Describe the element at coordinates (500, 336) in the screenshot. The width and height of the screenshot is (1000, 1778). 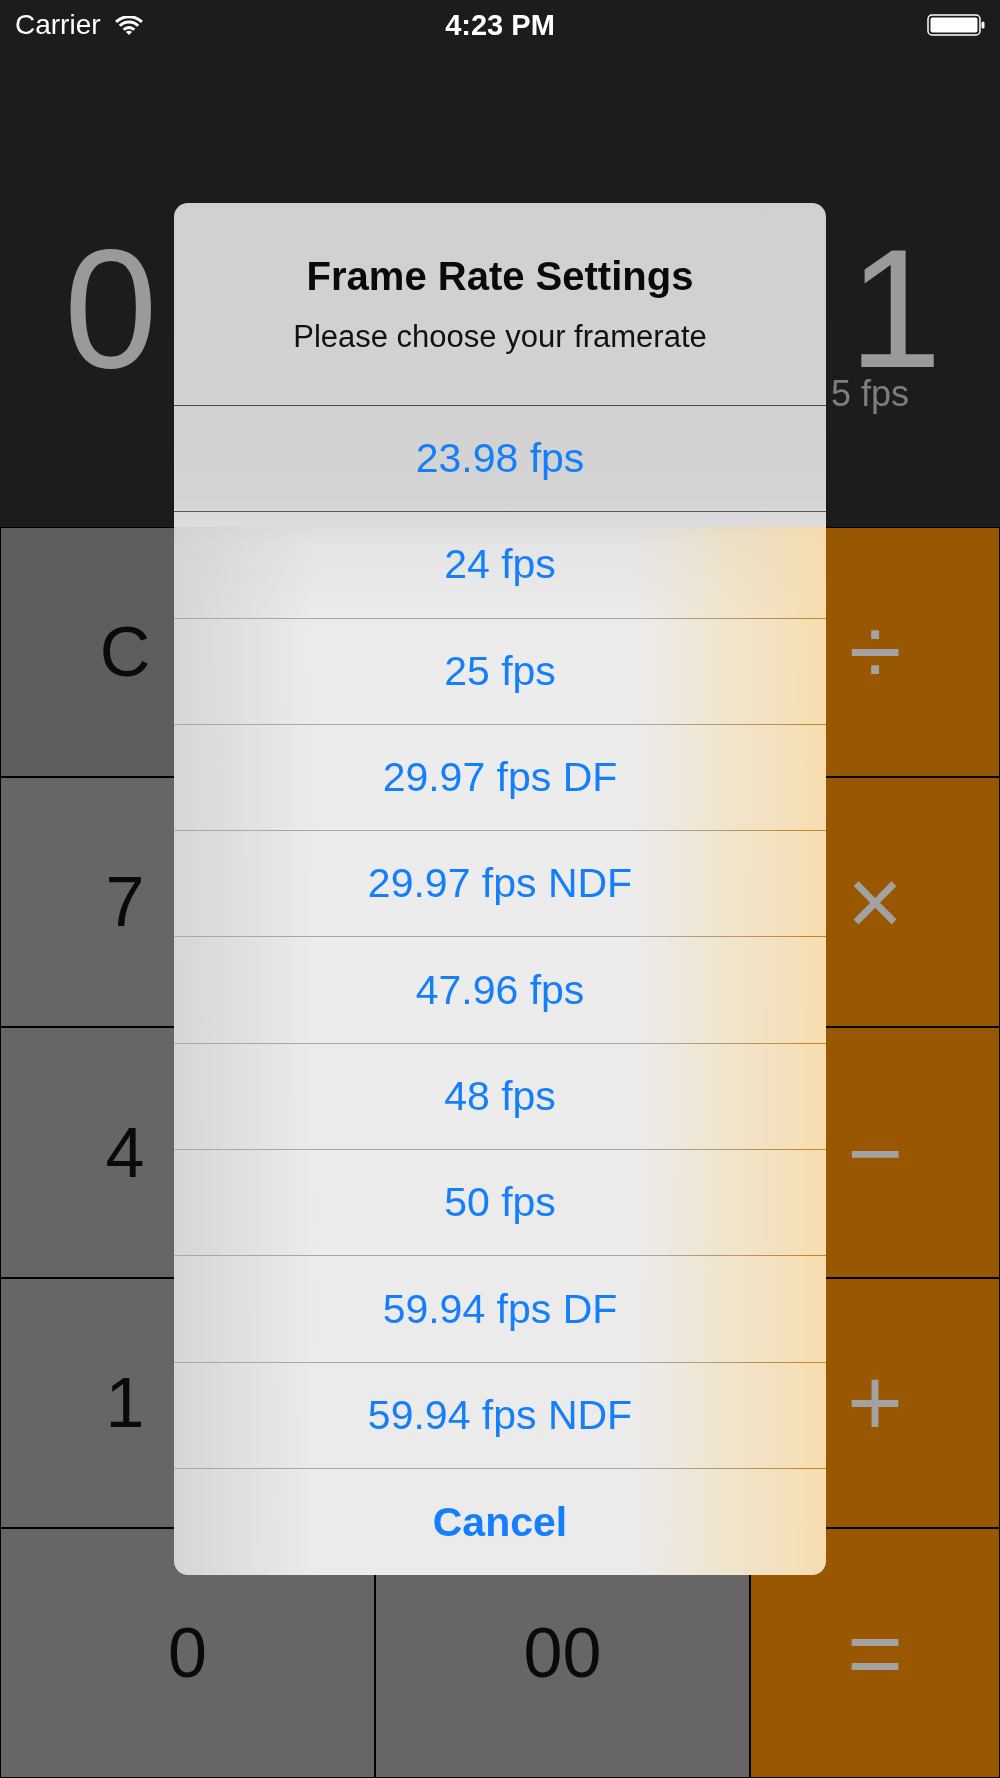
I see `alert-message: Please choose your framerate` at that location.